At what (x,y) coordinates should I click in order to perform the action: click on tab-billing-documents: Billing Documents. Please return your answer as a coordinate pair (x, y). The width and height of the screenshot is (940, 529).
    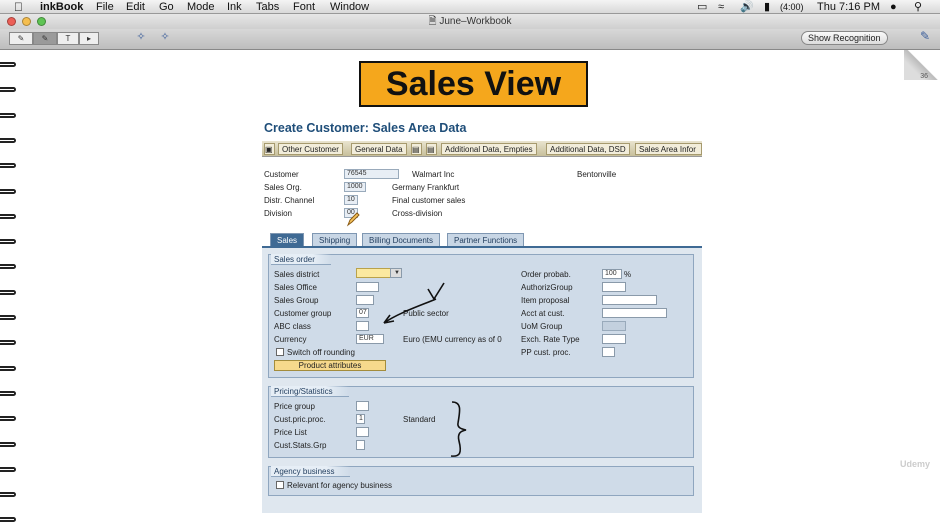
    Looking at the image, I should click on (401, 239).